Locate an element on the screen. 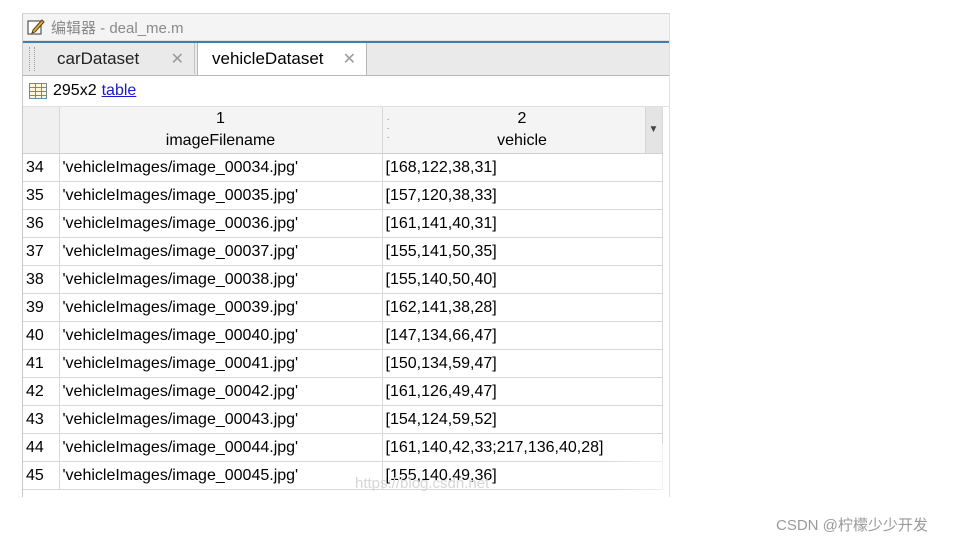 The width and height of the screenshot is (963, 543). row-number: 37 is located at coordinates (41, 251).